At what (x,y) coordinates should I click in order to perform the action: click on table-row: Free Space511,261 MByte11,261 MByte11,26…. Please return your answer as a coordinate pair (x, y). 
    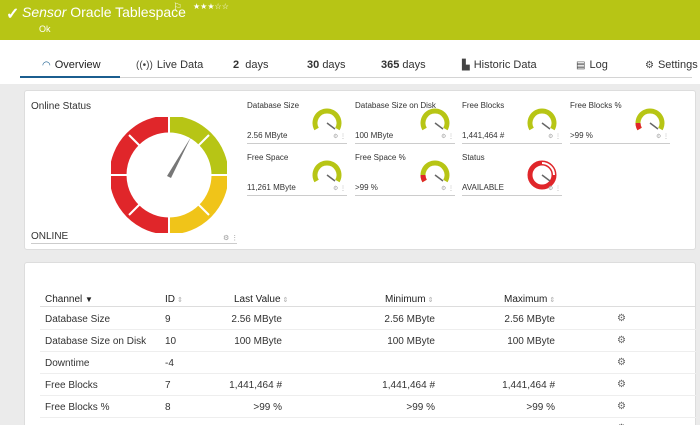
    Looking at the image, I should click on (368, 421).